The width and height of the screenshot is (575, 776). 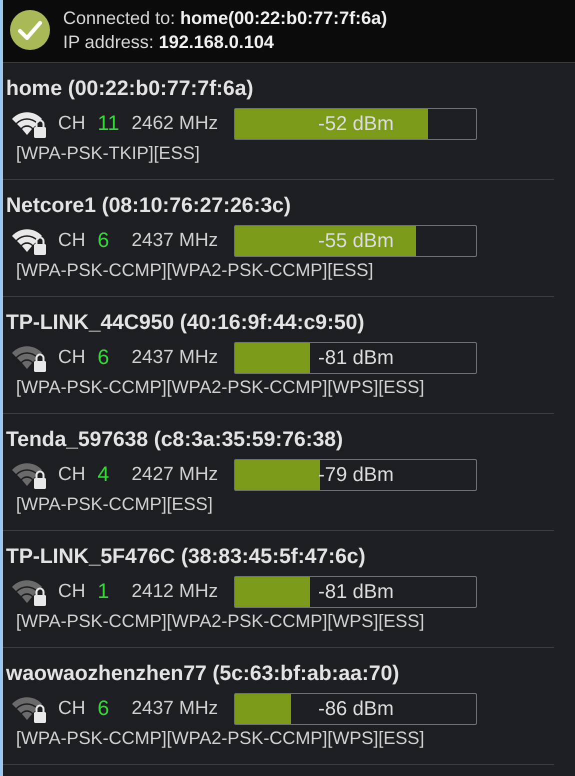 I want to click on frequency-text: 2462 MHz, so click(x=175, y=124).